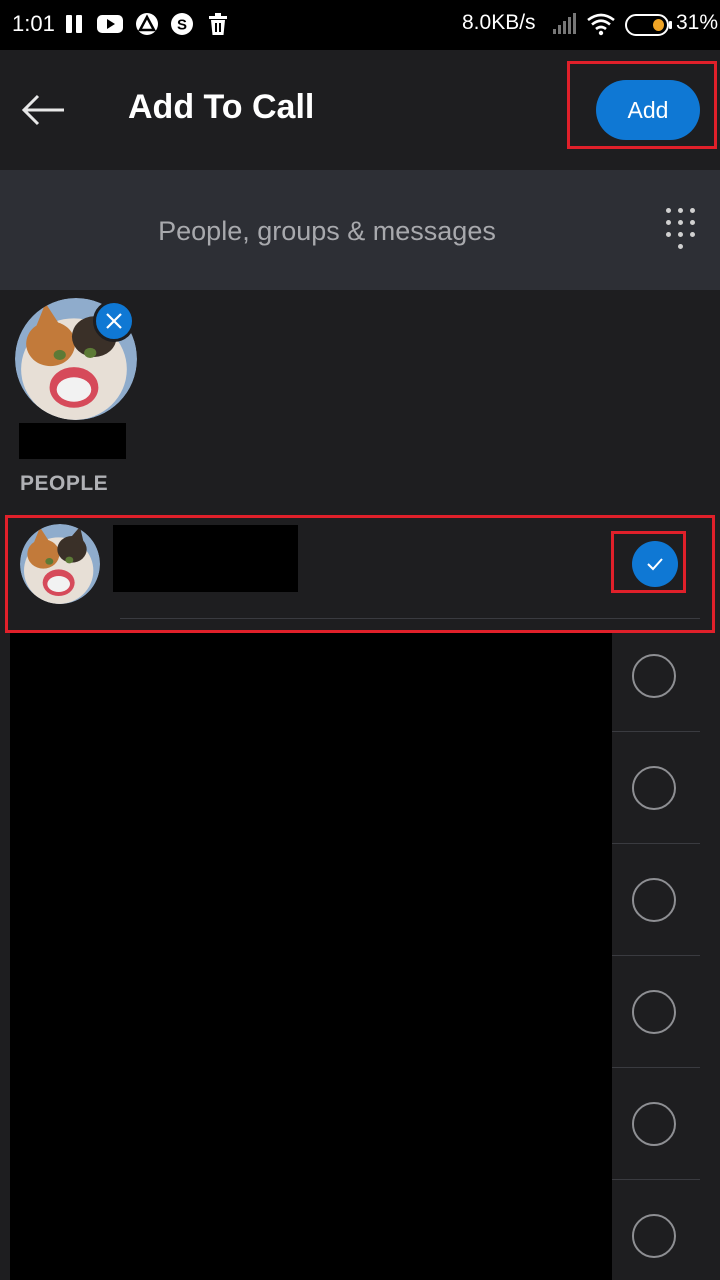 This screenshot has width=720, height=1280. Describe the element at coordinates (499, 22) in the screenshot. I see `network-speed: 8.0KB/s` at that location.